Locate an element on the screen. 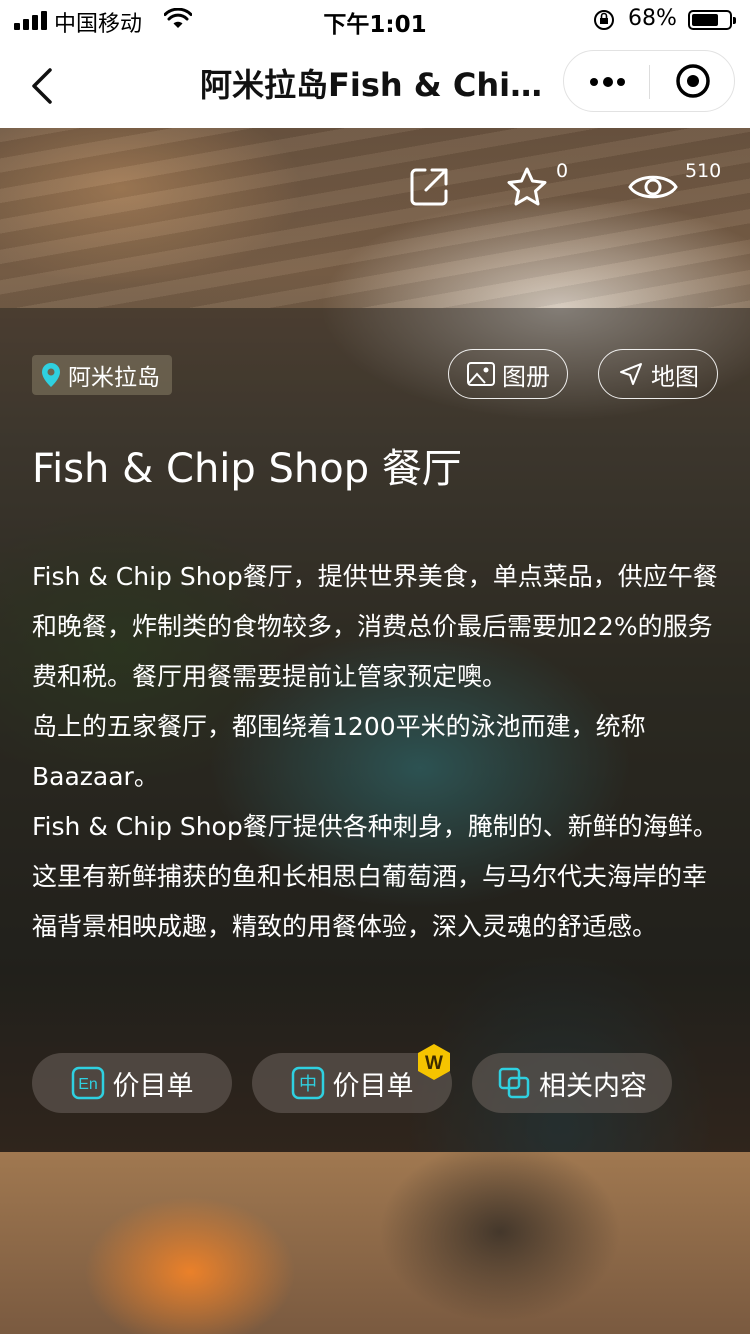 The image size is (750, 1334). english-menu-button: En 价目单 is located at coordinates (132, 1083).